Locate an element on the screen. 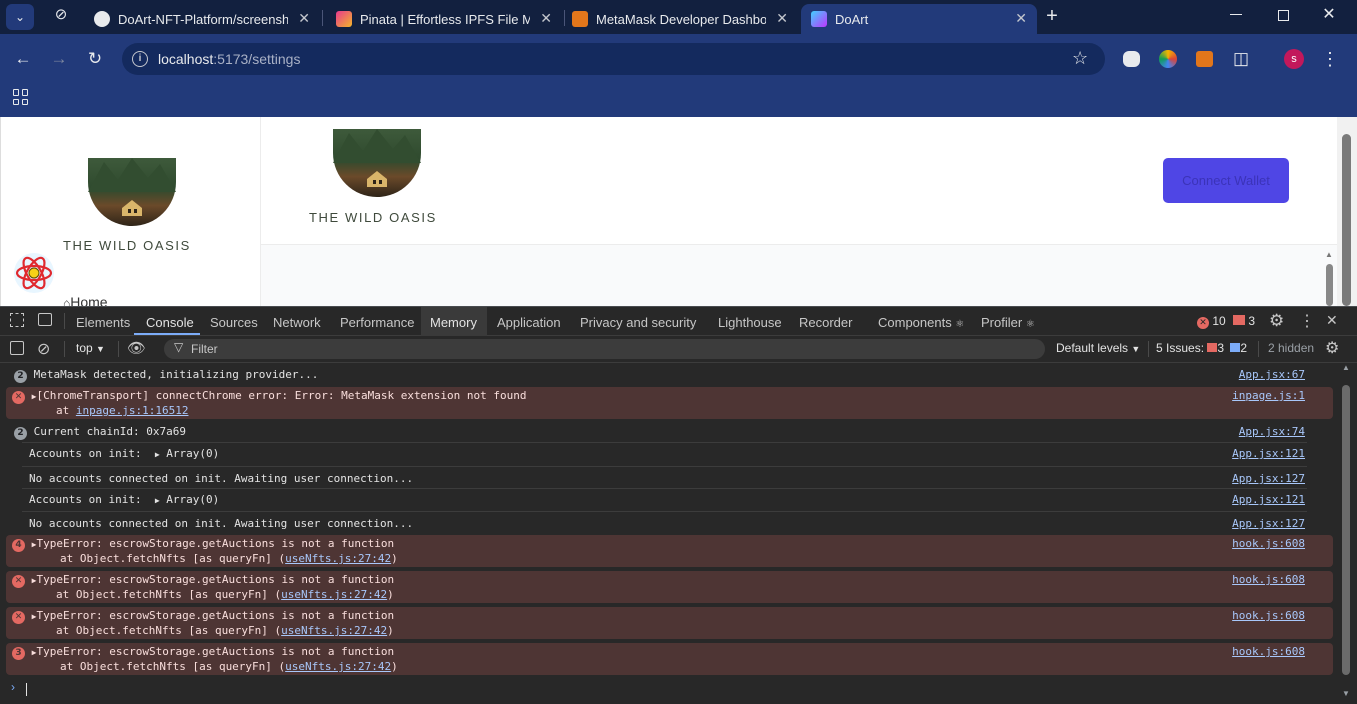 This screenshot has height=704, width=1357. tab-profiler: Profiler ⚛ is located at coordinates (1008, 322).